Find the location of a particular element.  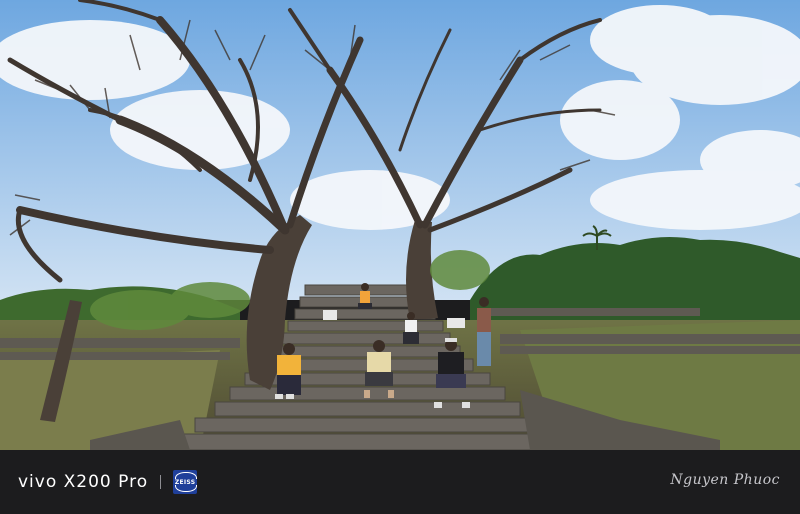

brand-block: vivo X200 Pro ZEISS is located at coordinates (108, 482).